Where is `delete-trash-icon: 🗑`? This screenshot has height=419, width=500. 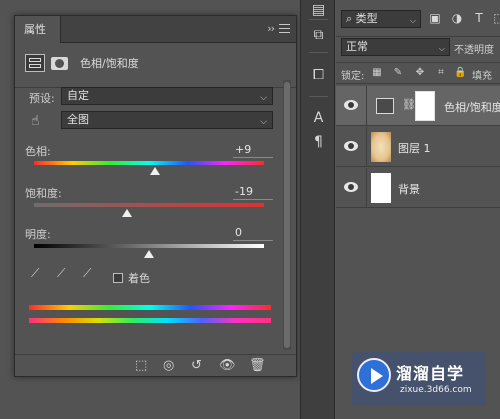 delete-trash-icon: 🗑 is located at coordinates (257, 366).